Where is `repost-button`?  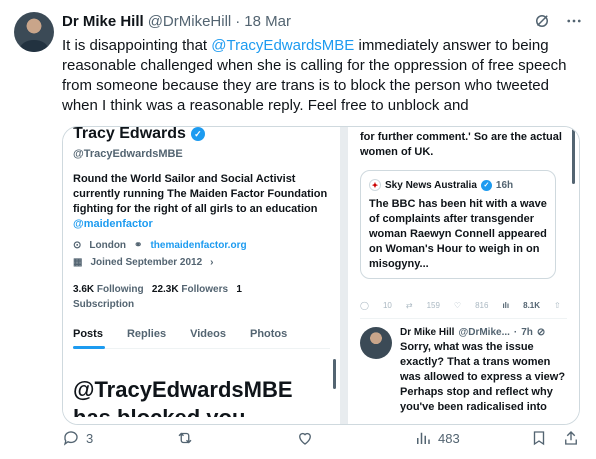 repost-button is located at coordinates (185, 438).